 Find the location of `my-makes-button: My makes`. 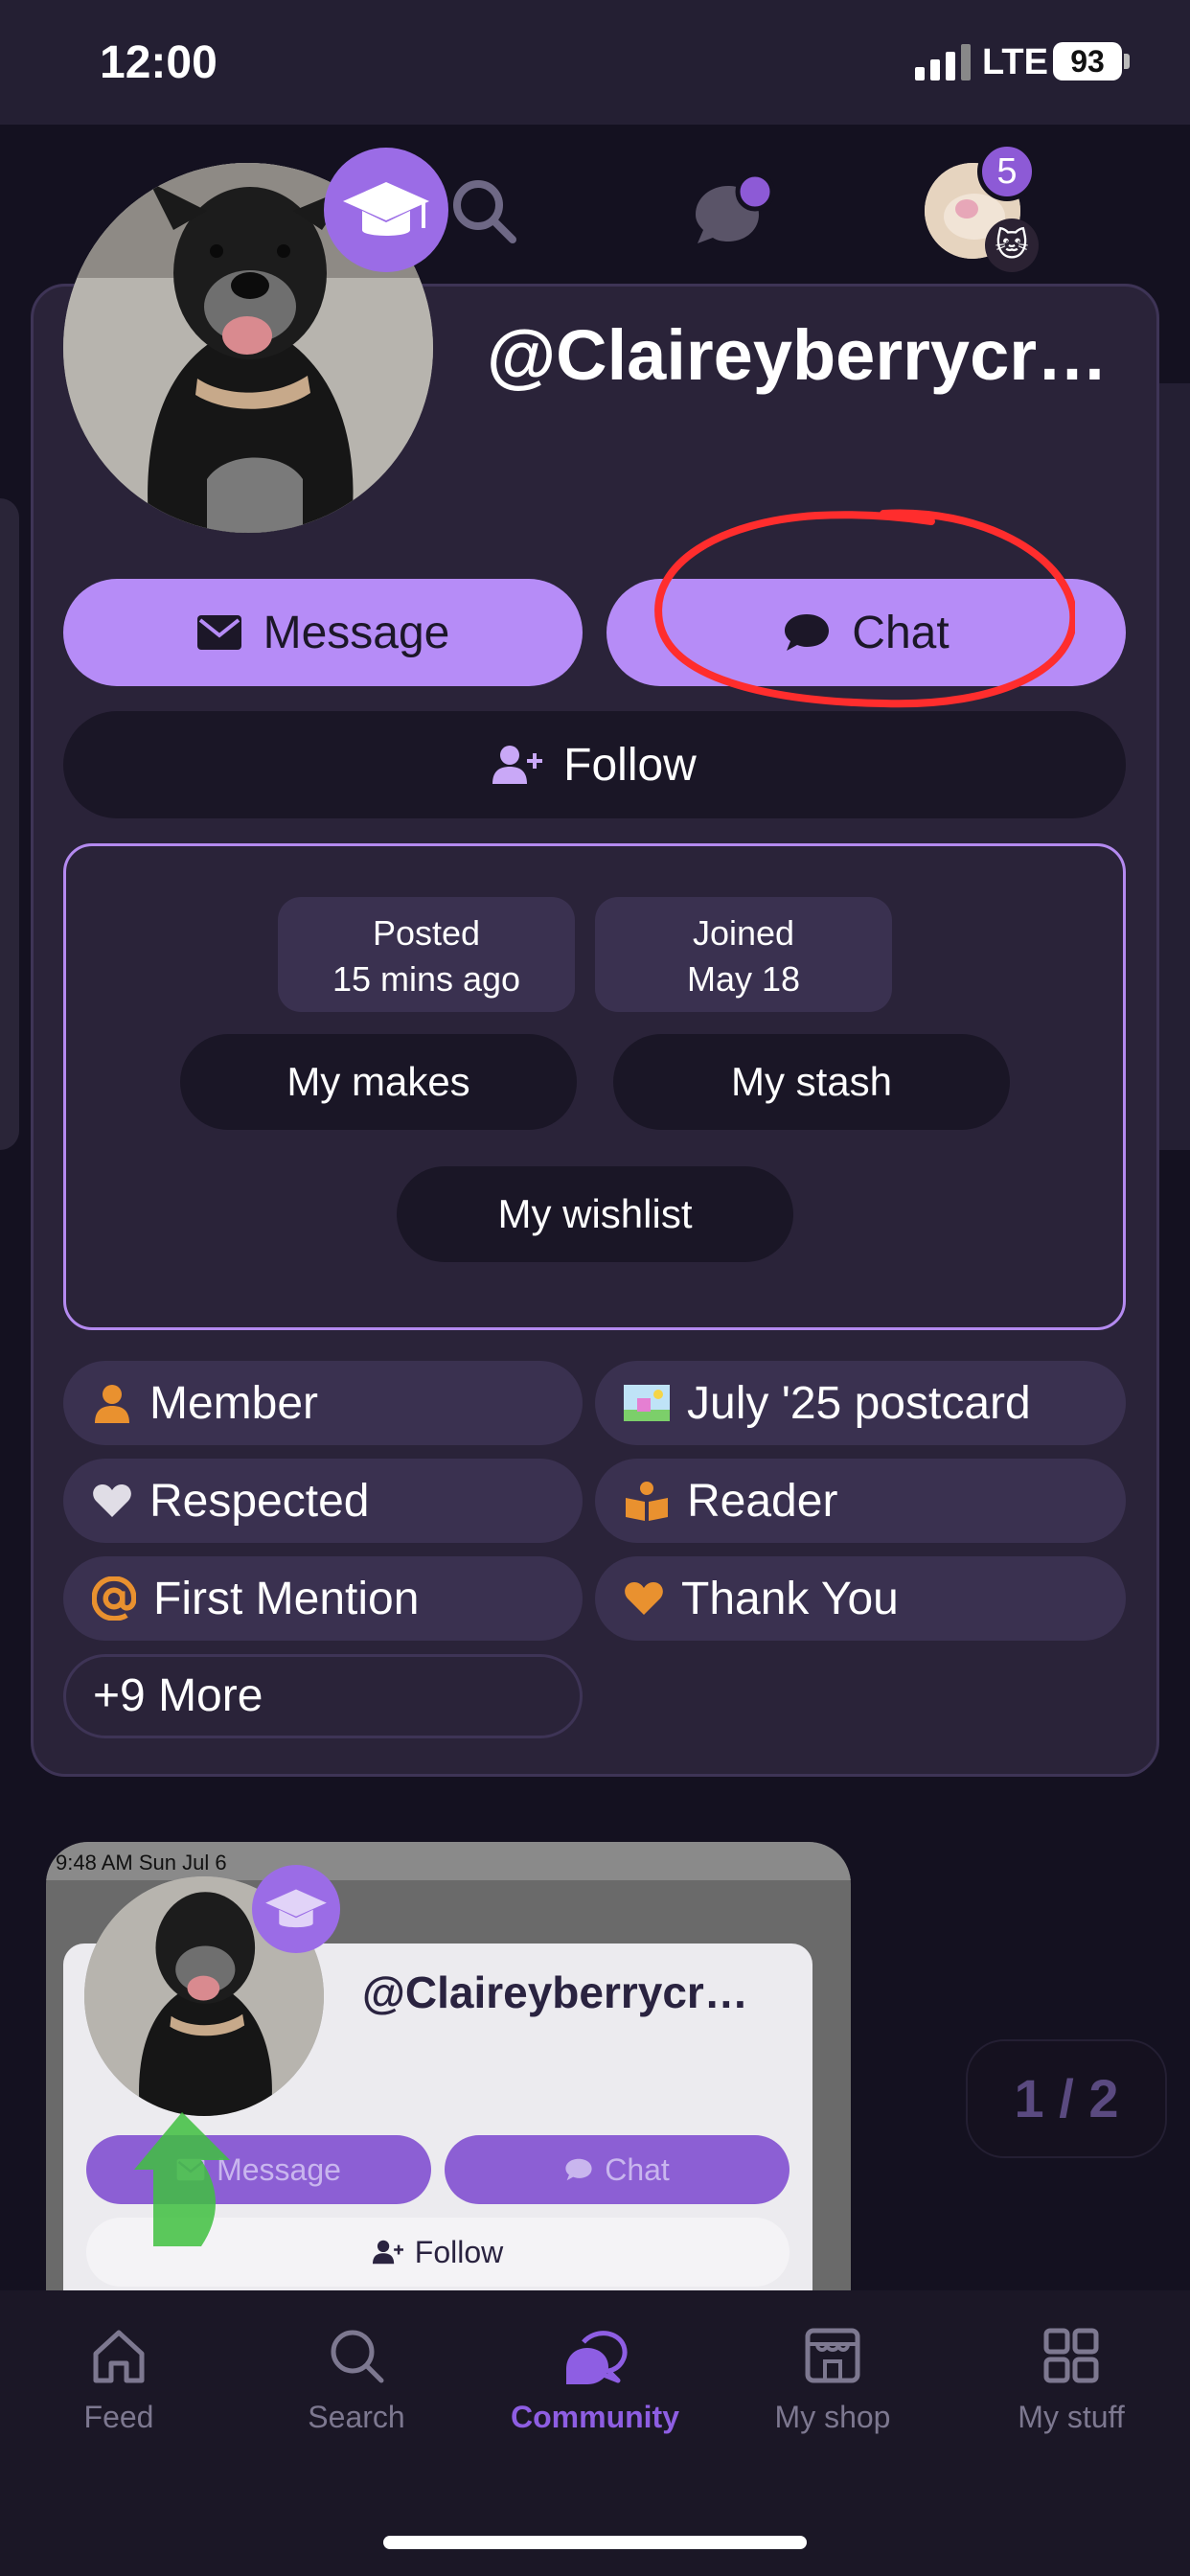

my-makes-button: My makes is located at coordinates (379, 1082).